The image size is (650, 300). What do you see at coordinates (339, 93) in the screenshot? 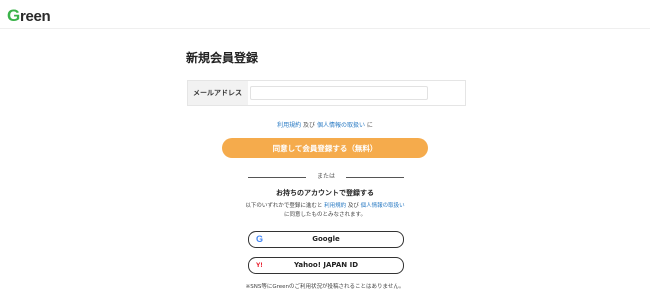
I see `email-input` at bounding box center [339, 93].